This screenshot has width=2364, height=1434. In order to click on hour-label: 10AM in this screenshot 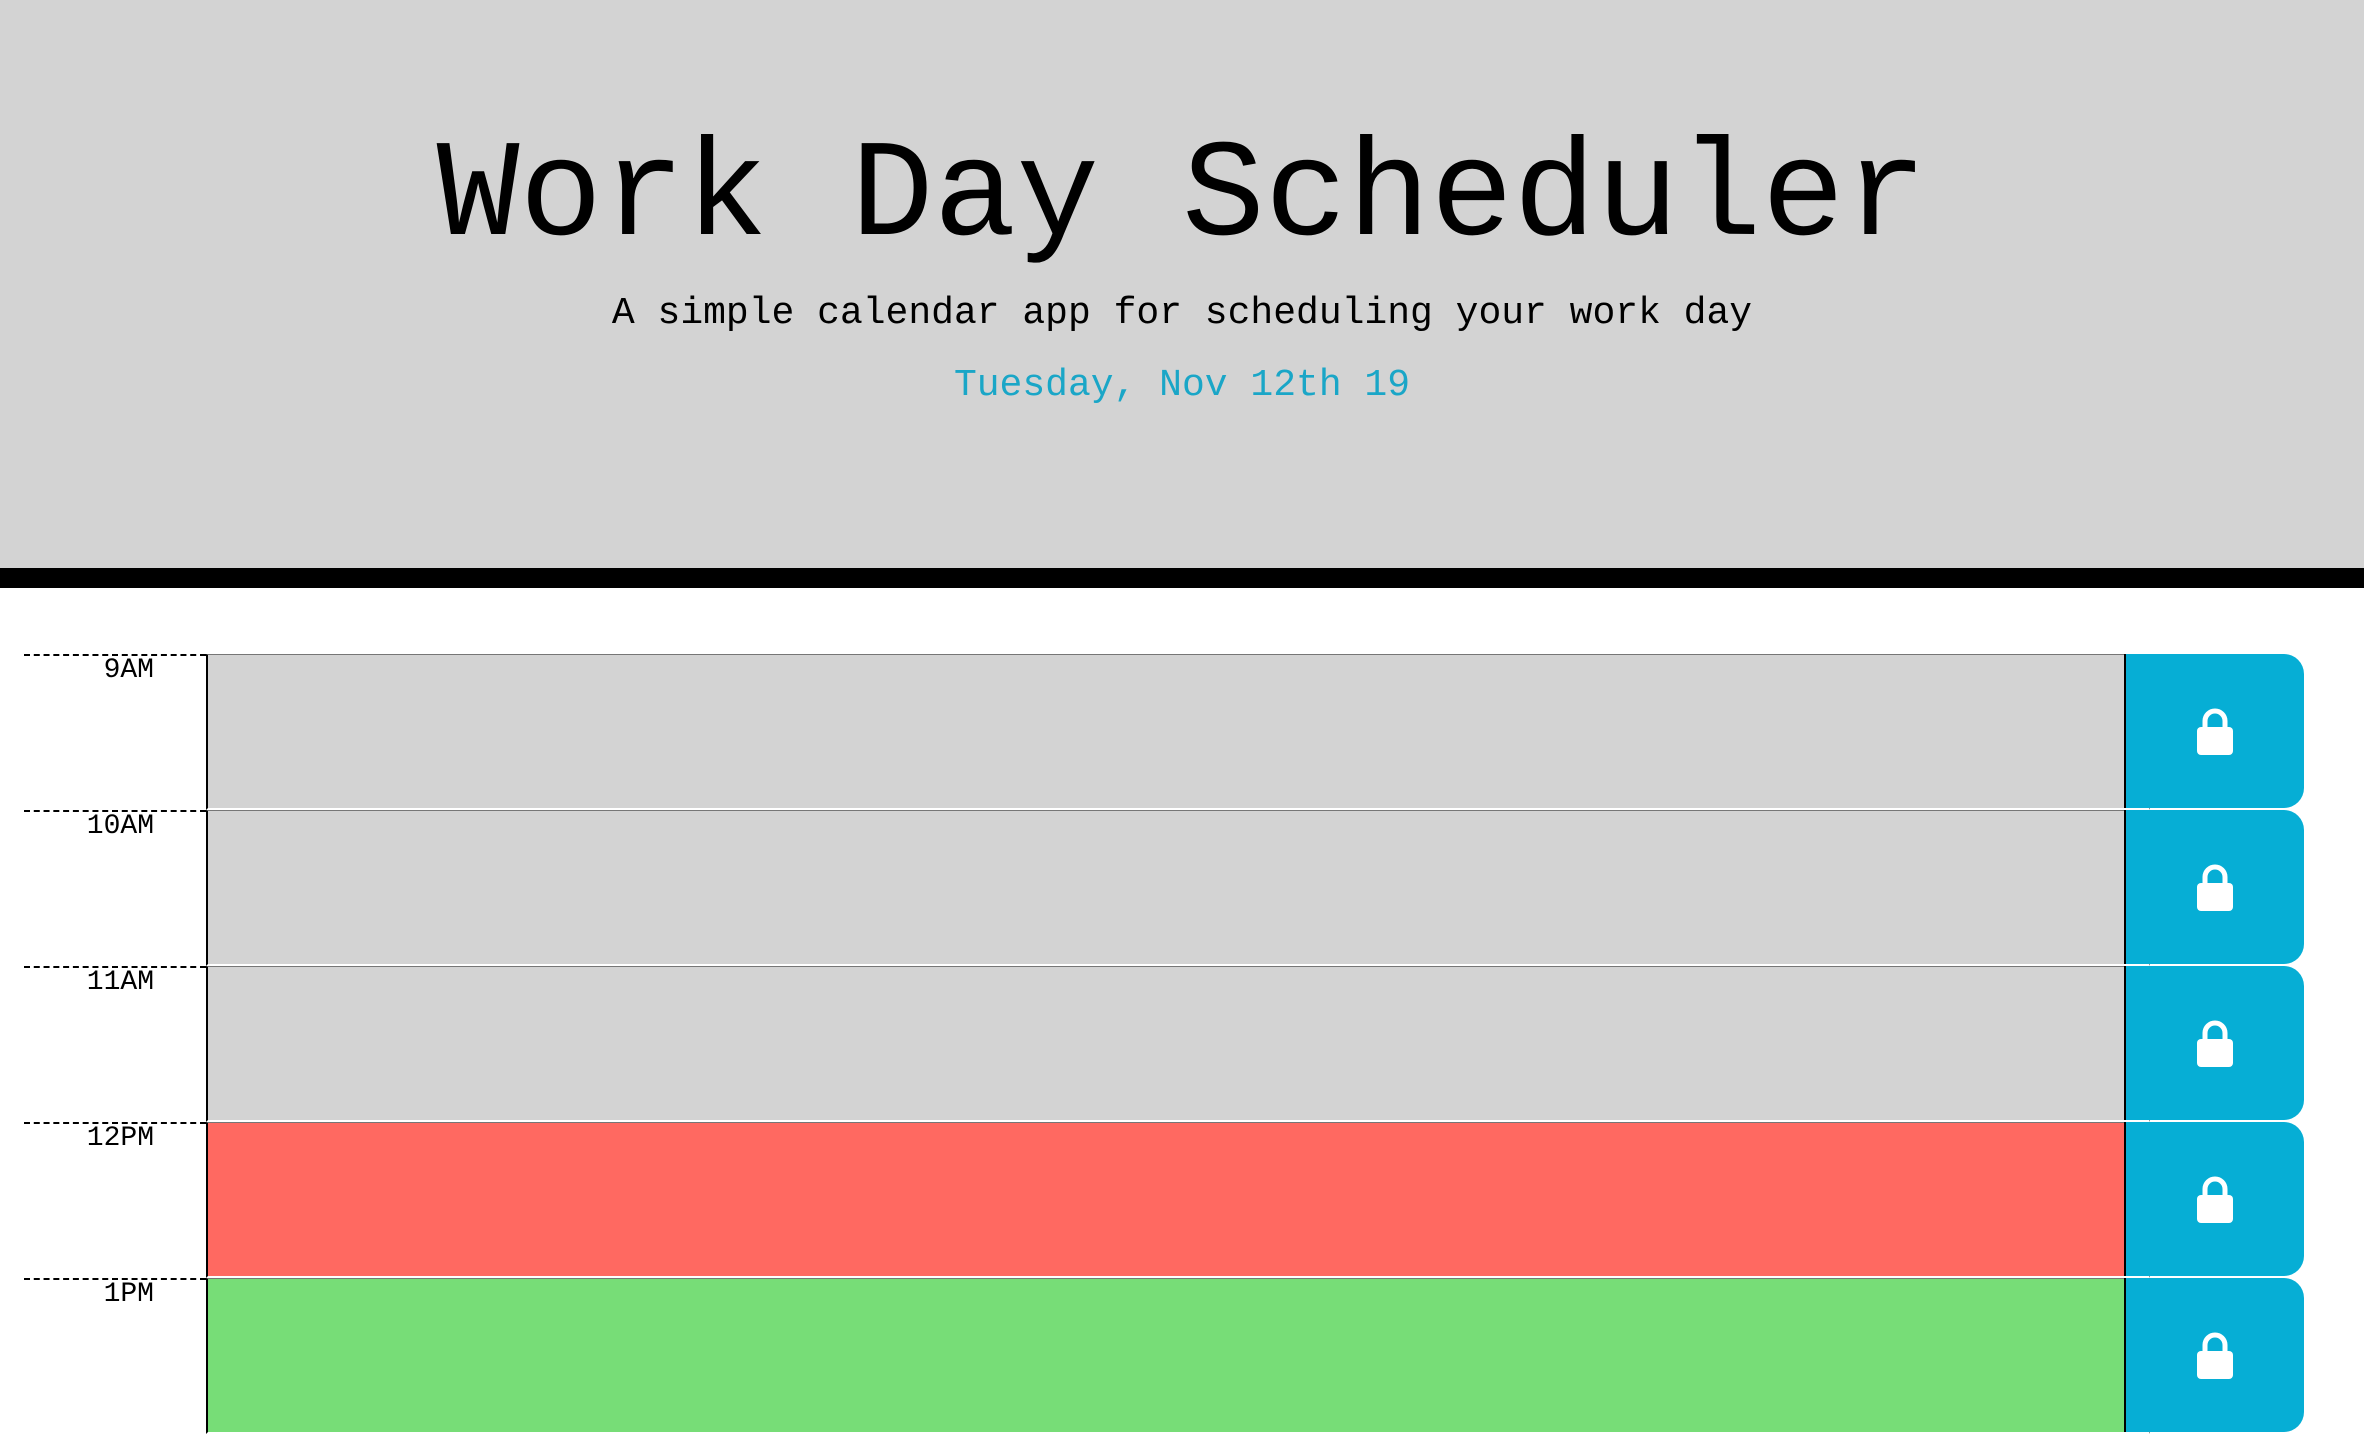, I will do `click(115, 888)`.